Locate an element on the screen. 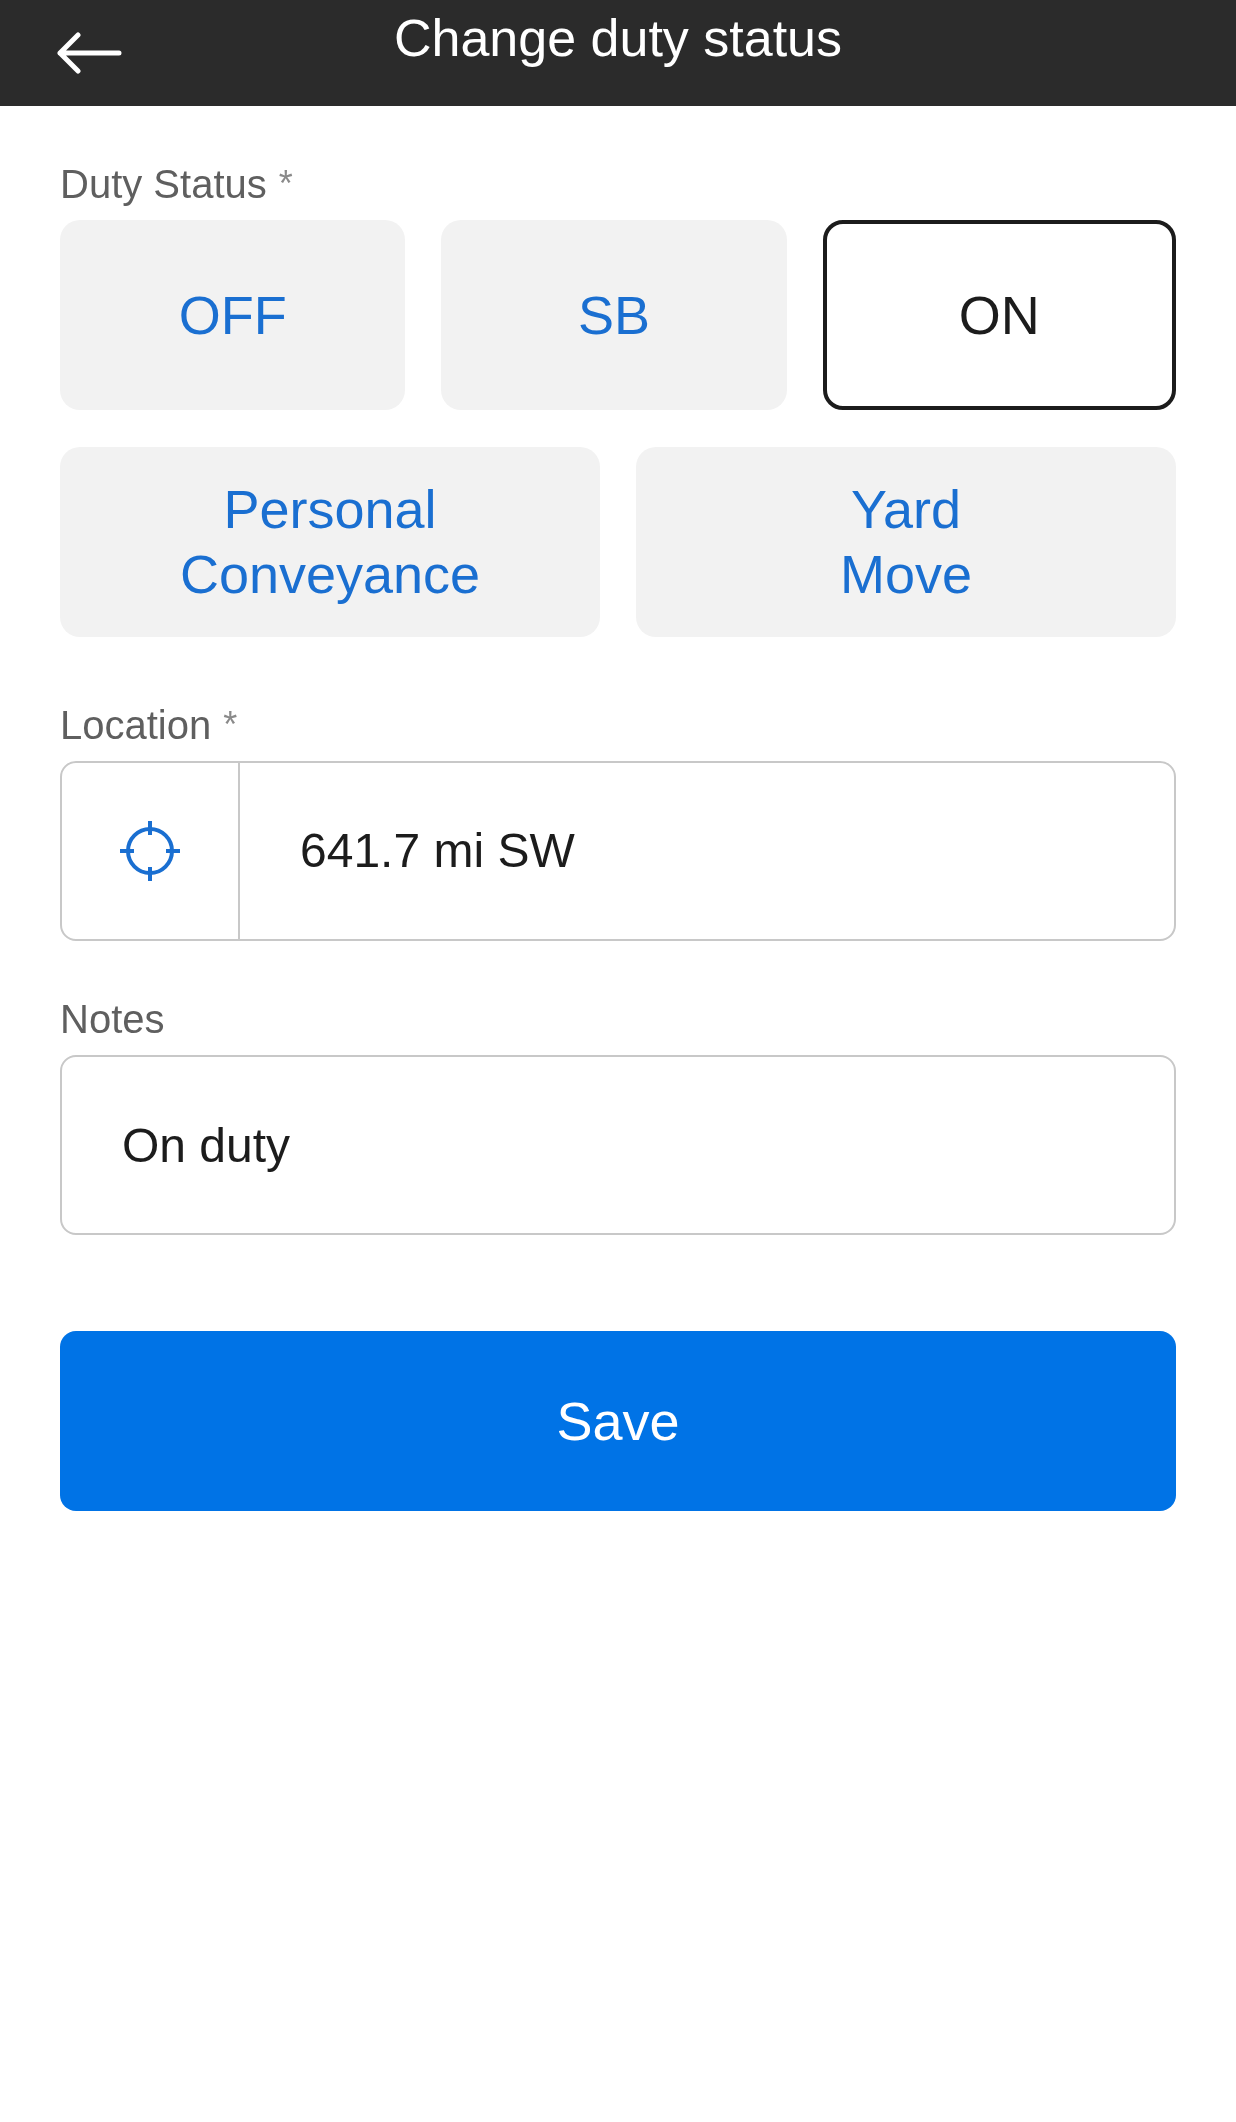  status-option: Yard Move is located at coordinates (906, 542).